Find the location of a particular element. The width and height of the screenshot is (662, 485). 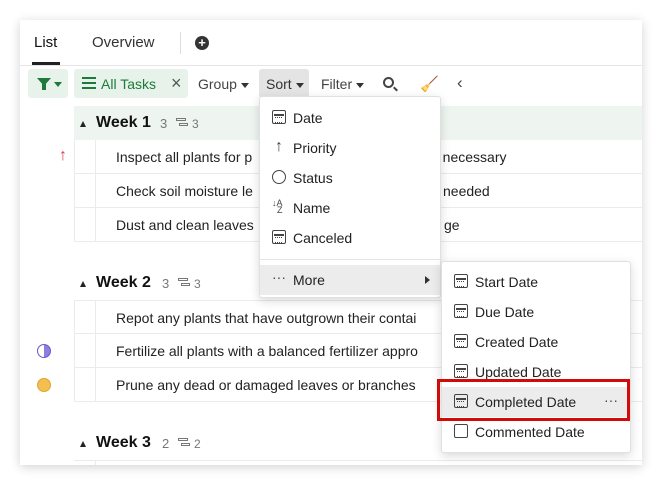

search-icon is located at coordinates (388, 82).